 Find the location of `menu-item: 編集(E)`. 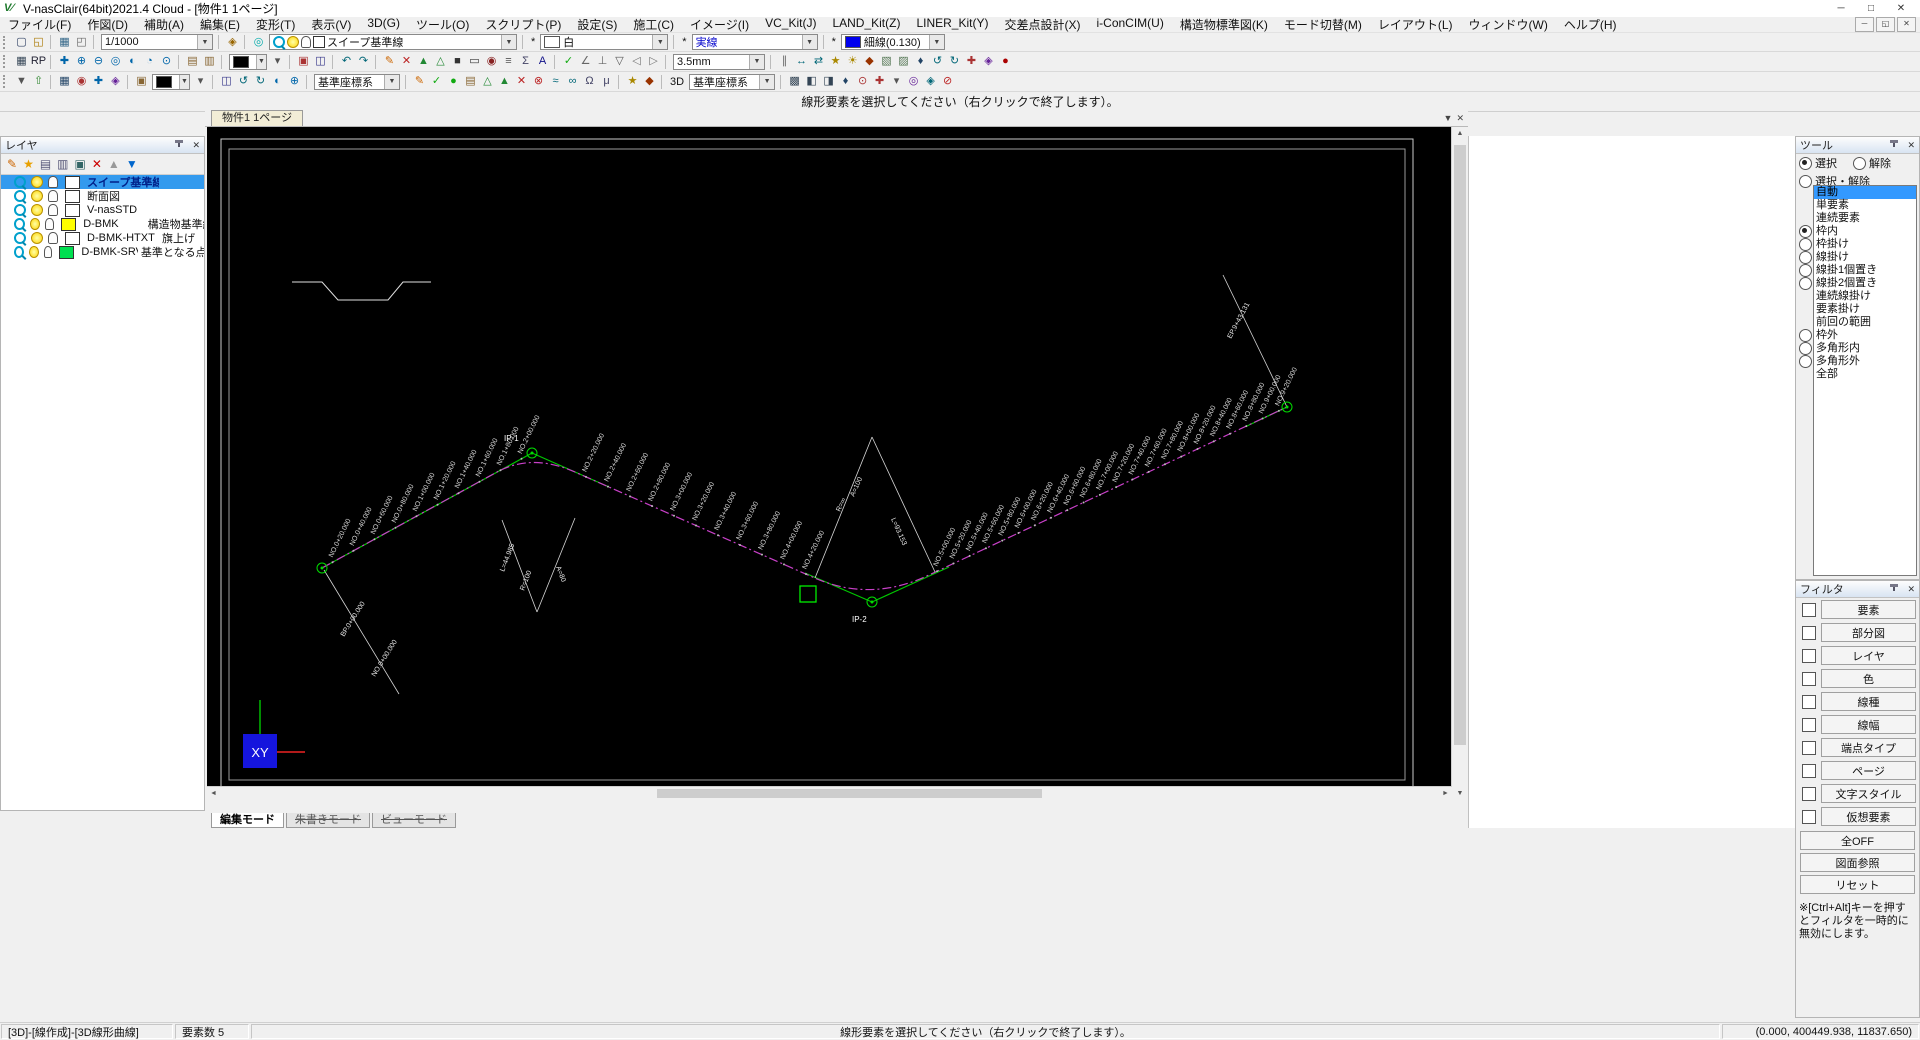

menu-item: 編集(E) is located at coordinates (220, 24).